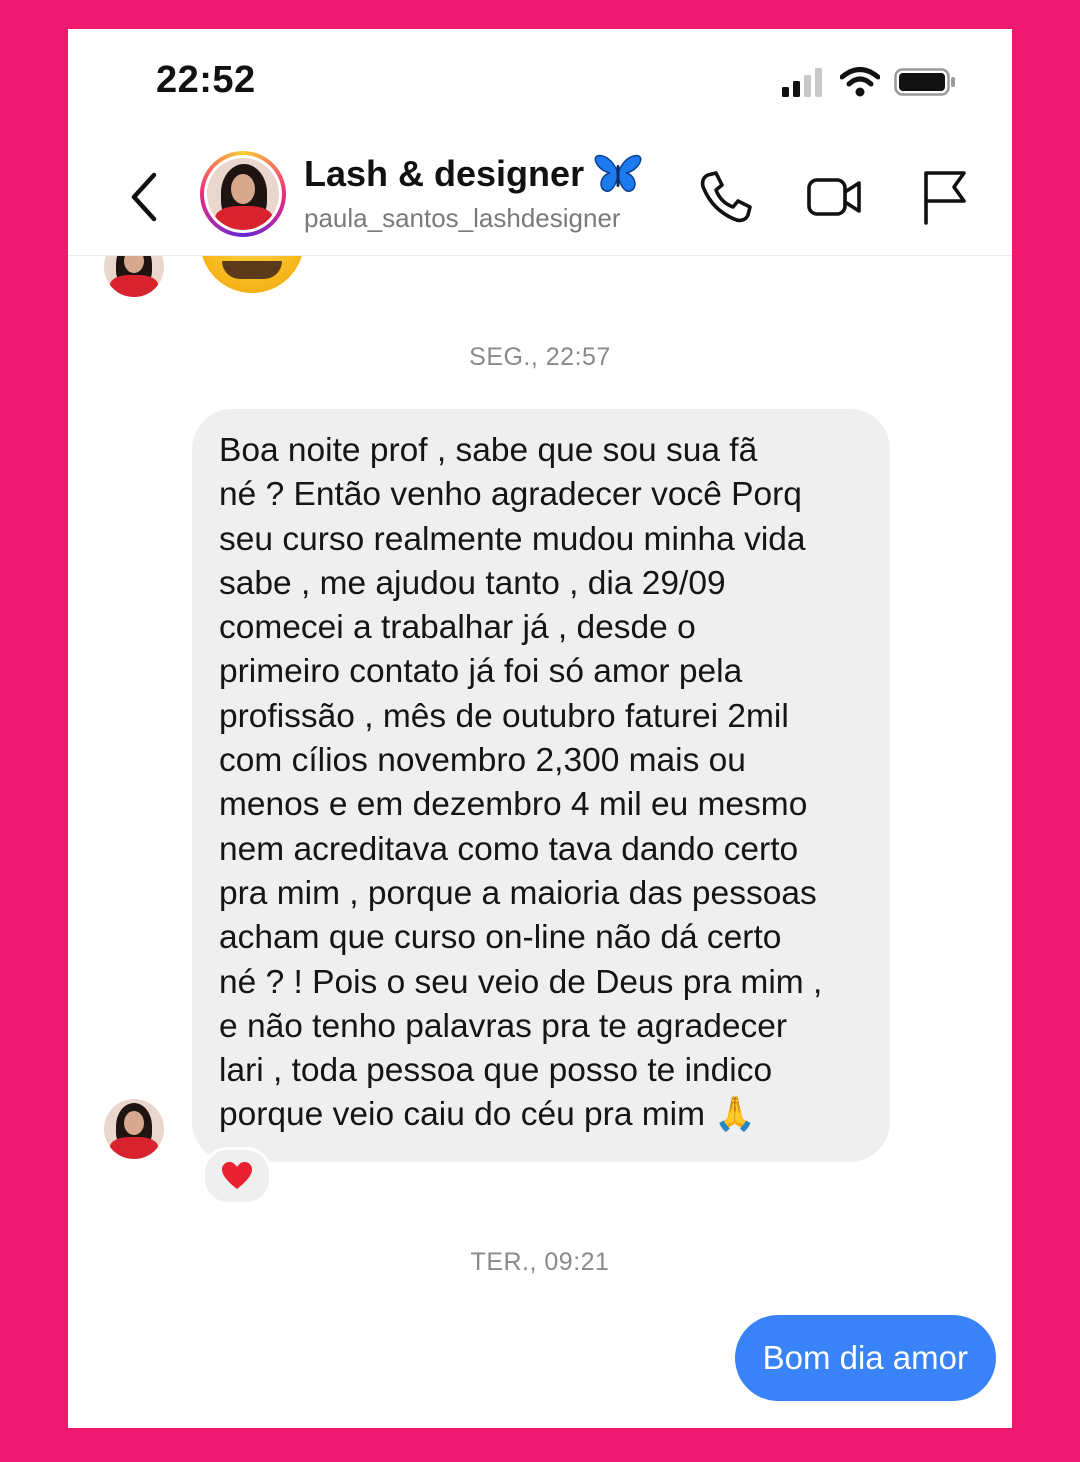 Image resolution: width=1080 pixels, height=1462 pixels. I want to click on outgoing-message-text: Bom dia amor, so click(865, 1357).